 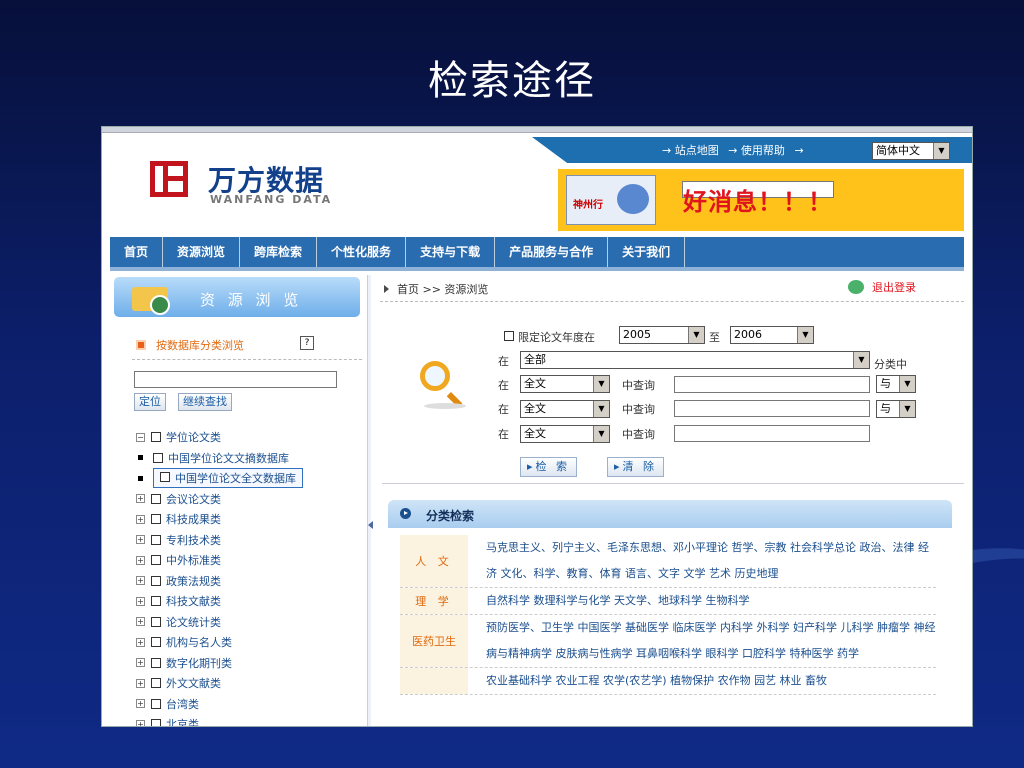 I want to click on tree-item: + 专利技术类, so click(x=219, y=540).